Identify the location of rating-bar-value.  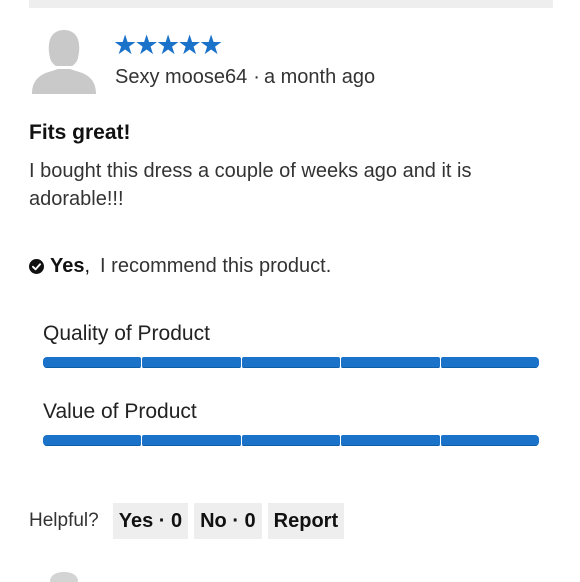
(291, 440).